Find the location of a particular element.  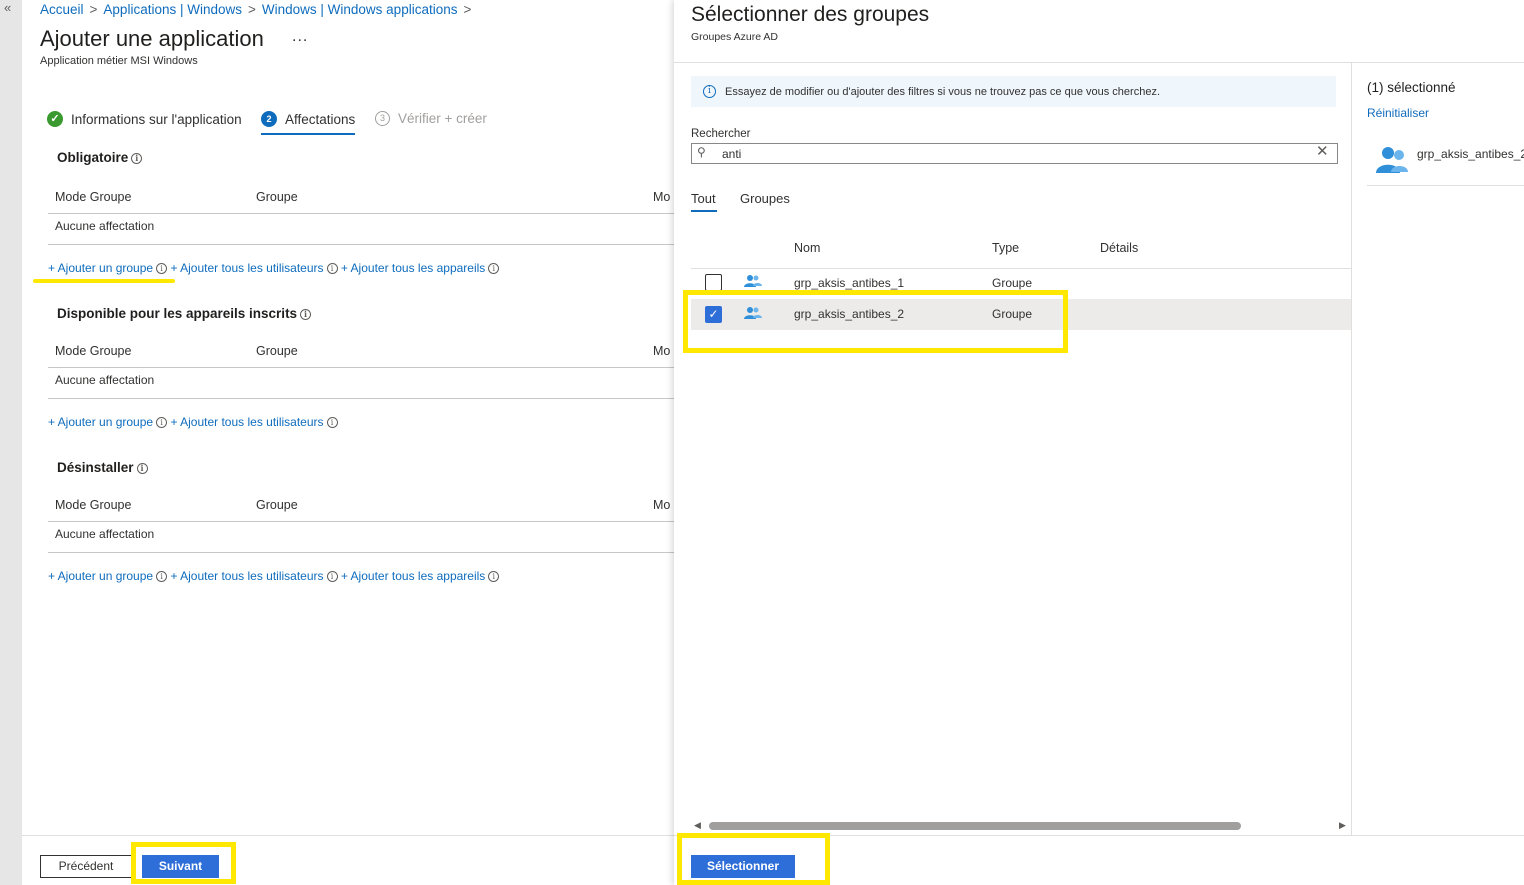

active-step-indicator is located at coordinates (308, 134).